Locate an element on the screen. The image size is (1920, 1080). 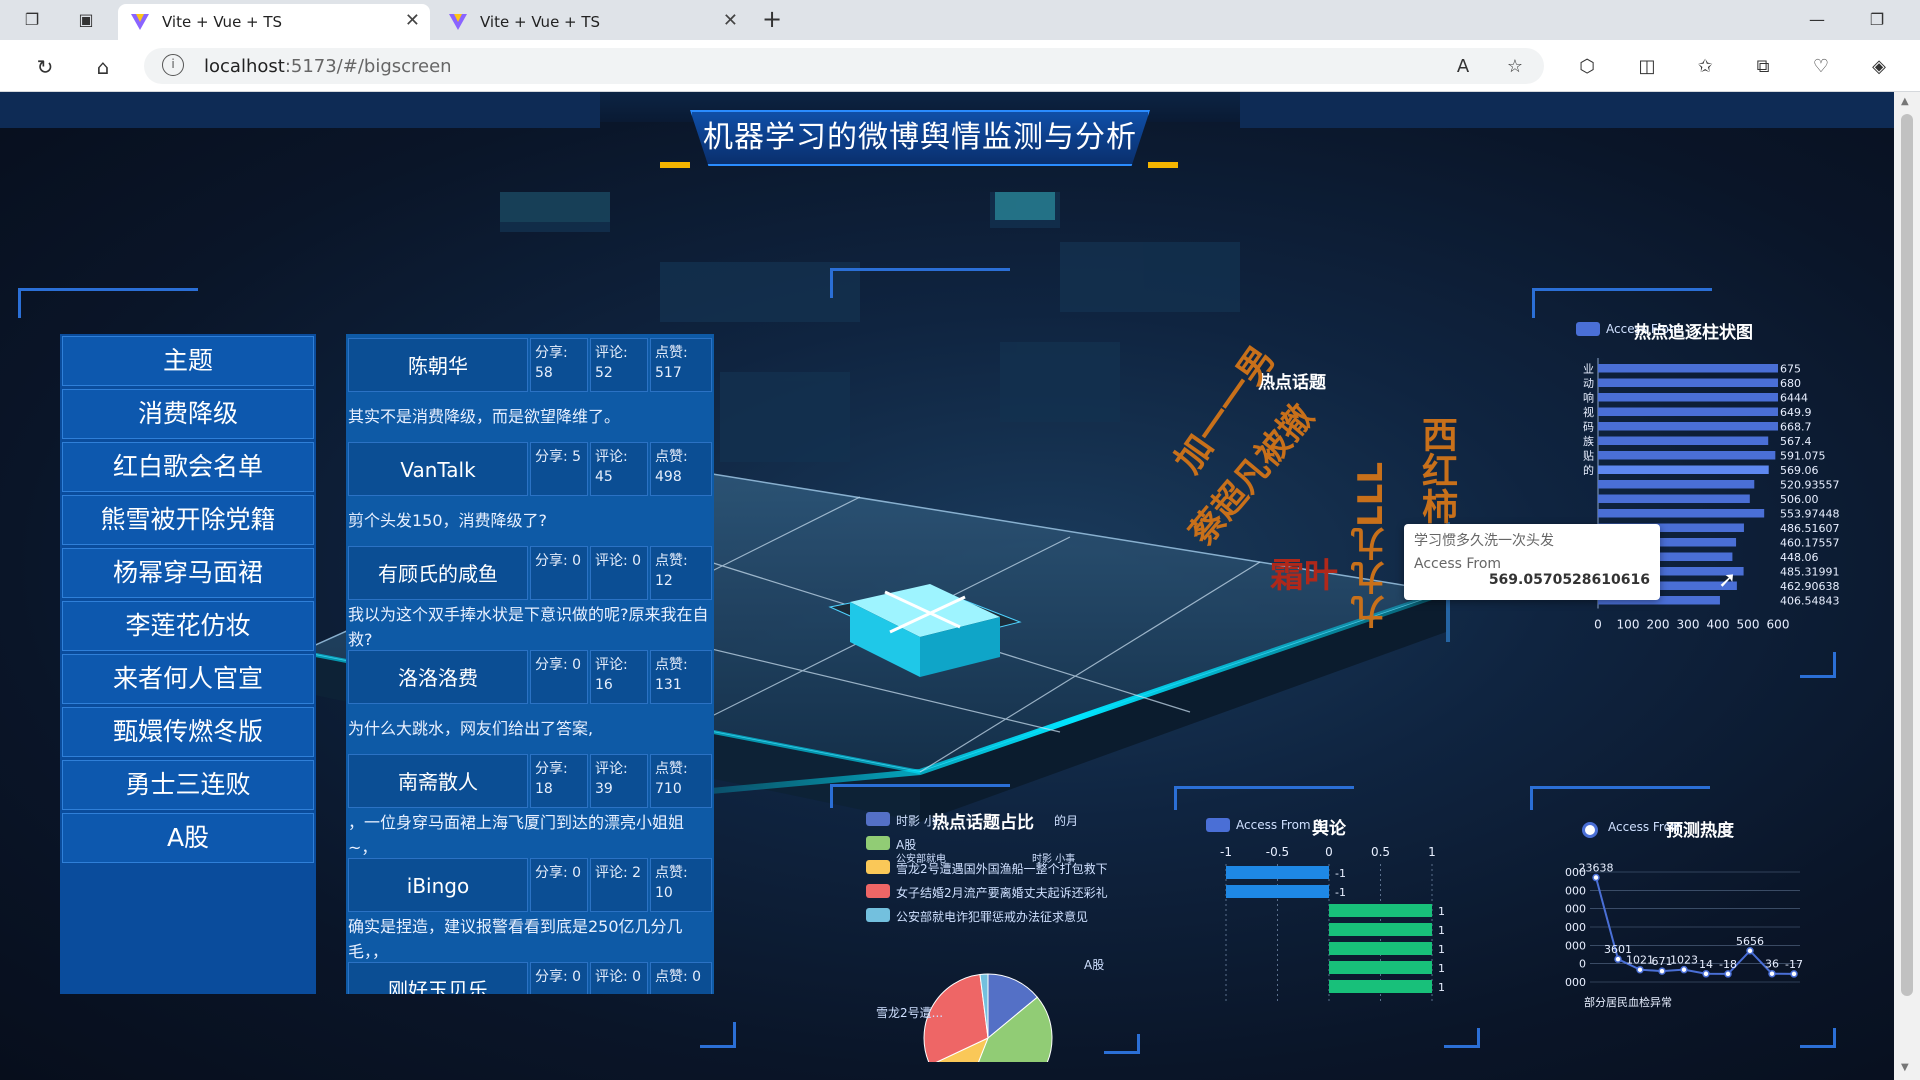
extensions-icon: ⬡ is located at coordinates (1587, 67).